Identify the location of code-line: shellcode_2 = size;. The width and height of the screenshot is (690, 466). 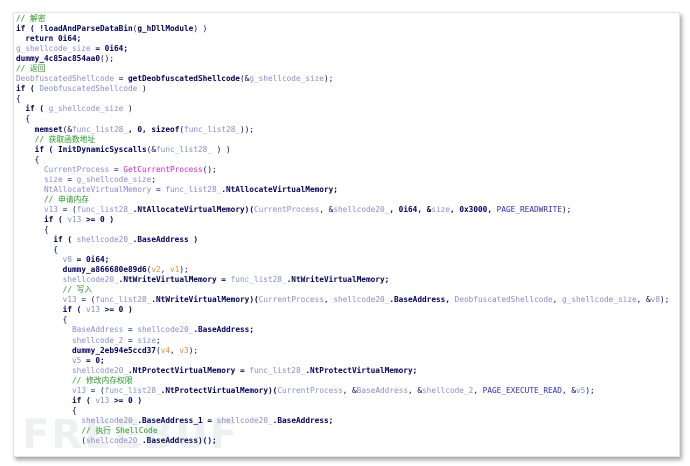
(342, 341).